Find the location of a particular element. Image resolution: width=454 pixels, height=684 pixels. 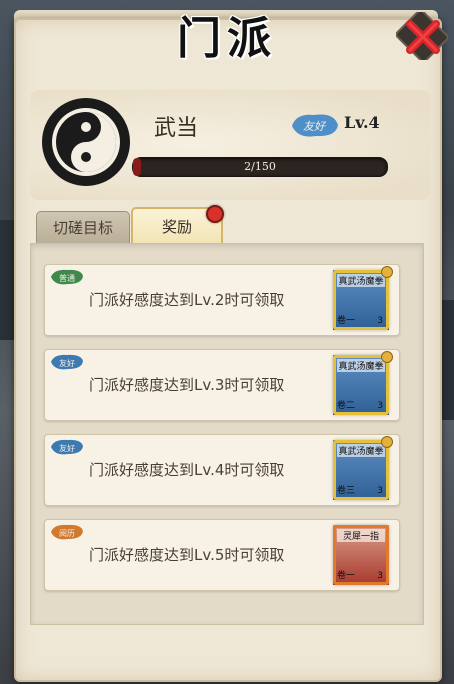

reward-condition: 门派好感度达到Lv.3时可领取 is located at coordinates (187, 385).